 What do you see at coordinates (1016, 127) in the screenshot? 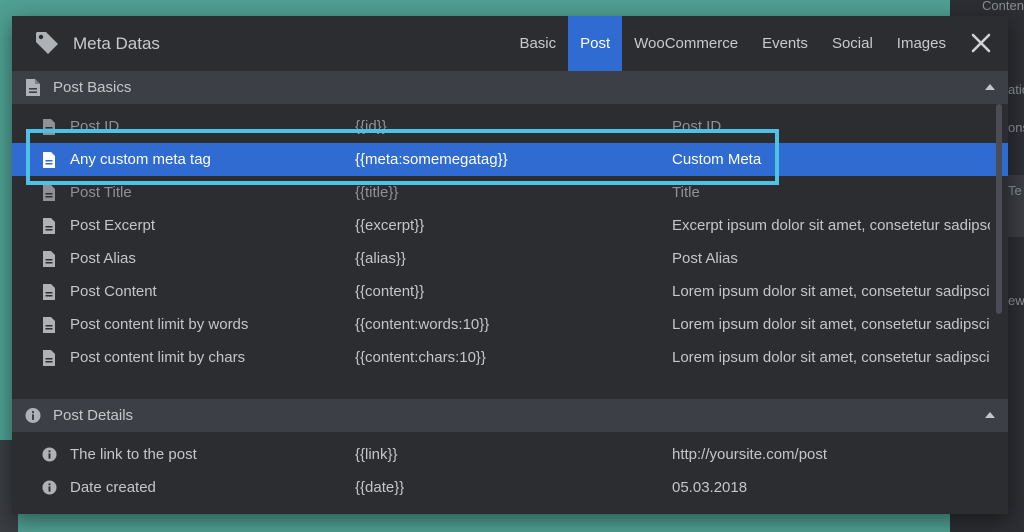
I see `background-text: ons` at bounding box center [1016, 127].